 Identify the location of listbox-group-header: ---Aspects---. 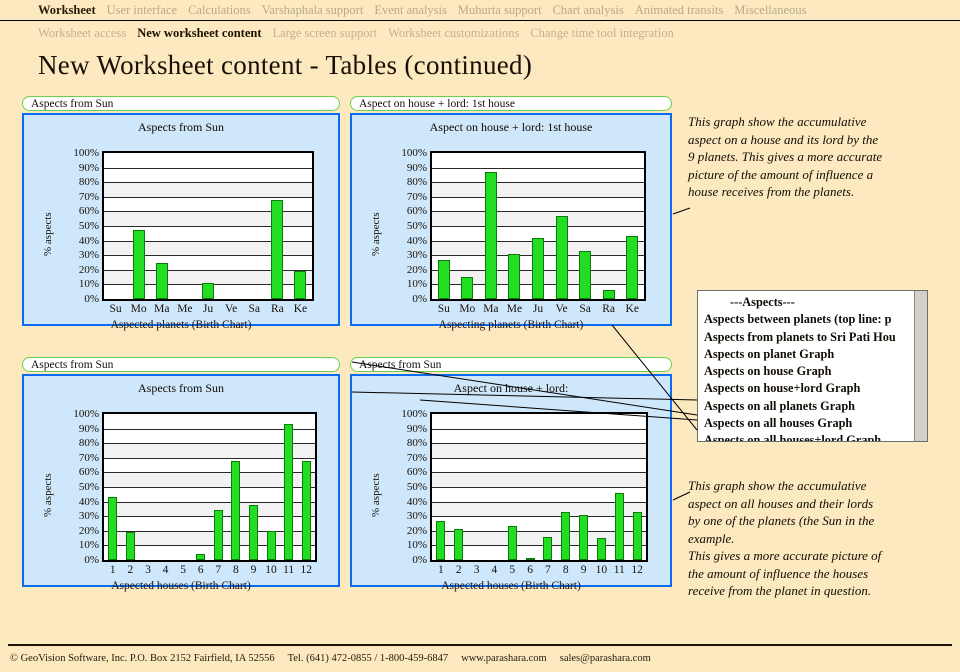
(762, 302).